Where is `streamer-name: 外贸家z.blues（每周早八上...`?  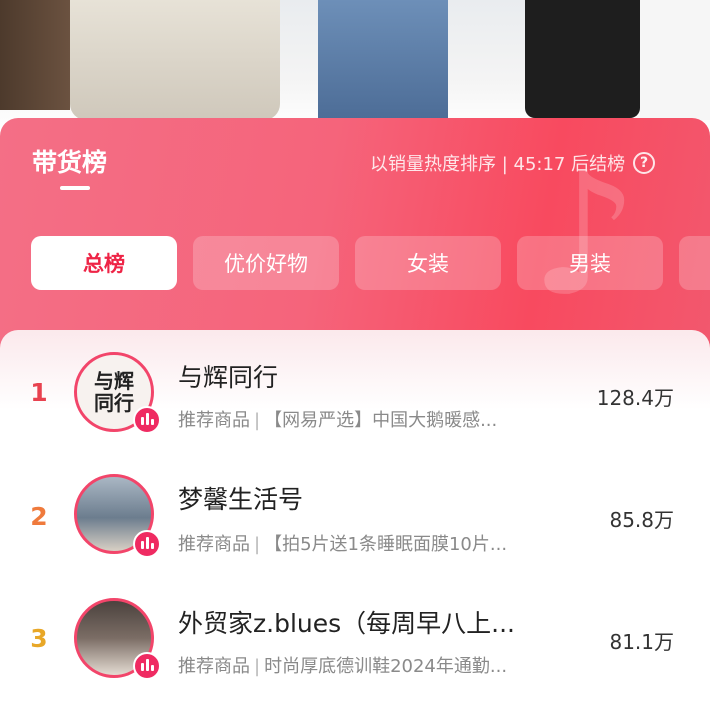 streamer-name: 外贸家z.blues（每周早八上... is located at coordinates (346, 623).